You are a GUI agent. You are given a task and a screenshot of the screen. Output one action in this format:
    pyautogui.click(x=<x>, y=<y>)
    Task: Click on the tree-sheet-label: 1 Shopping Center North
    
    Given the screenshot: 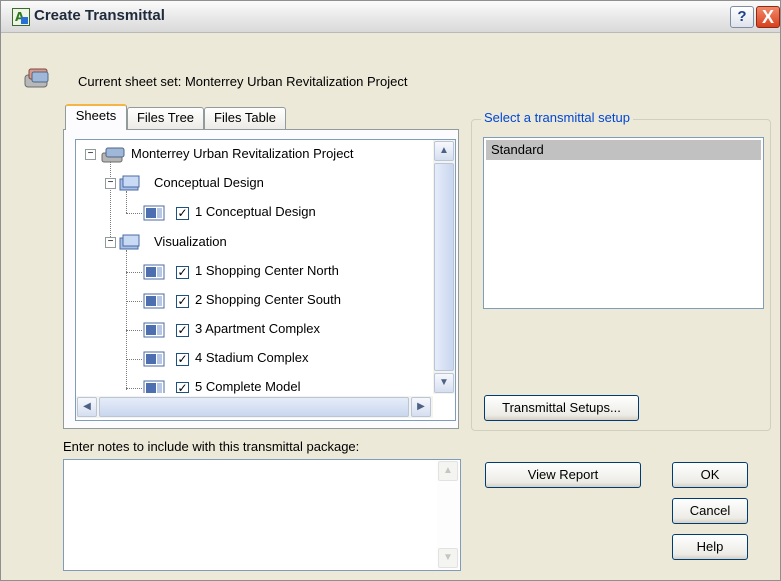 What is the action you would take?
    pyautogui.click(x=267, y=271)
    